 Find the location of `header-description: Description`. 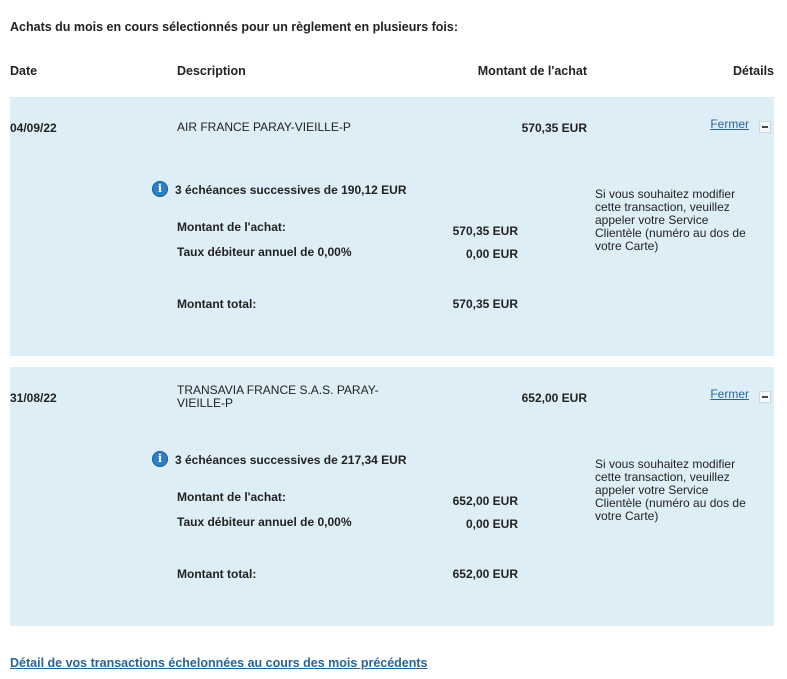

header-description: Description is located at coordinates (211, 71).